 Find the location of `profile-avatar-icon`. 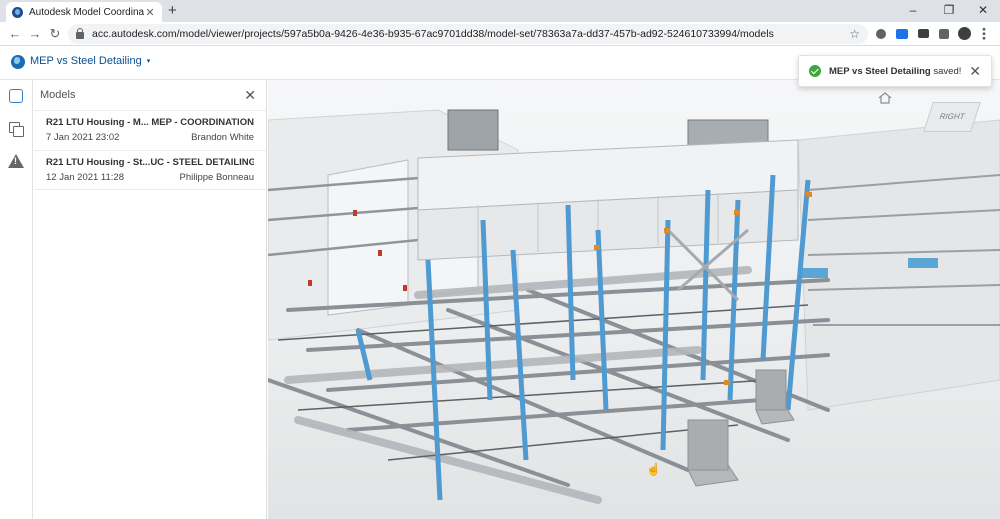

profile-avatar-icon is located at coordinates (964, 33).